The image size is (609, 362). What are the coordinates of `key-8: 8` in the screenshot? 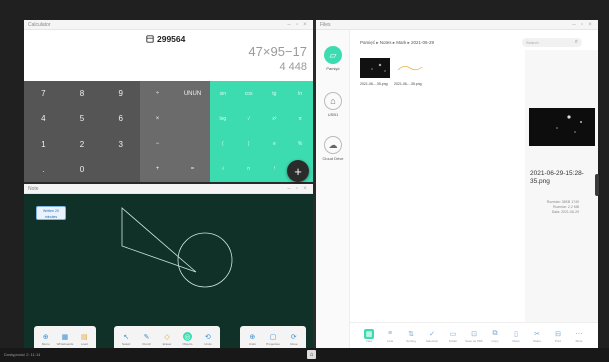 It's located at (82, 93).